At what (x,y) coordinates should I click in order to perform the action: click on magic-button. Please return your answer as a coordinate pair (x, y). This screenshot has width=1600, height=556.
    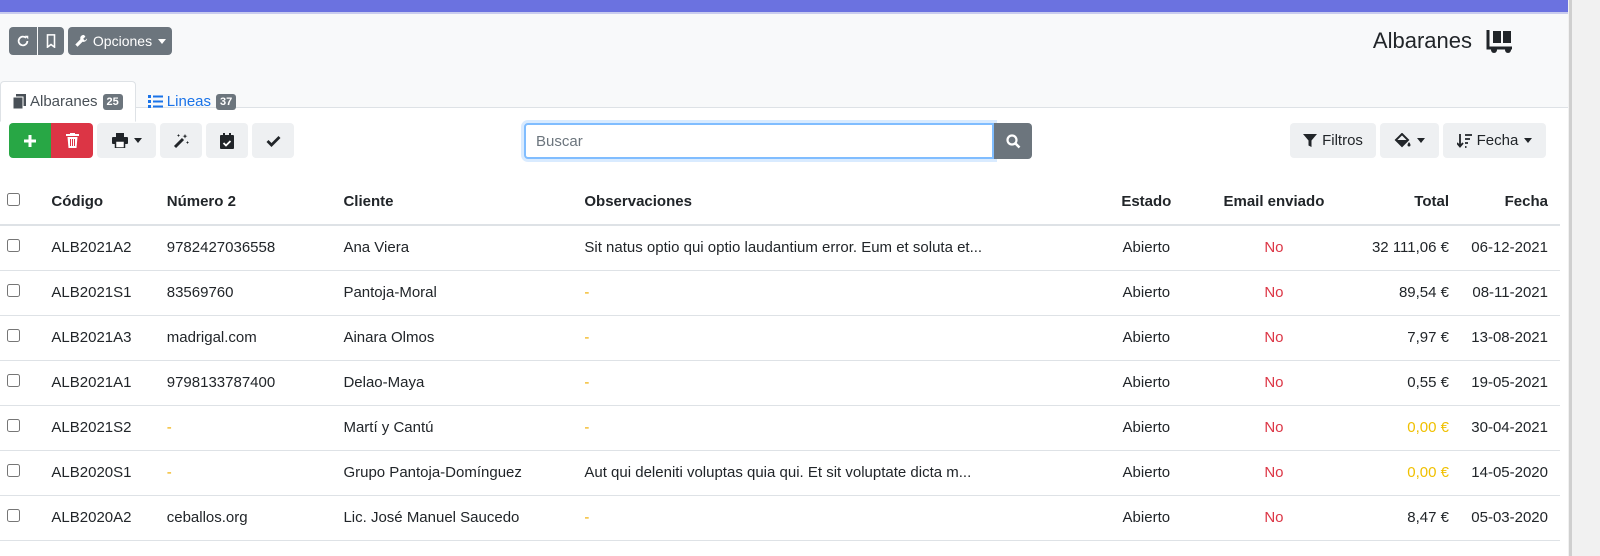
    Looking at the image, I should click on (181, 140).